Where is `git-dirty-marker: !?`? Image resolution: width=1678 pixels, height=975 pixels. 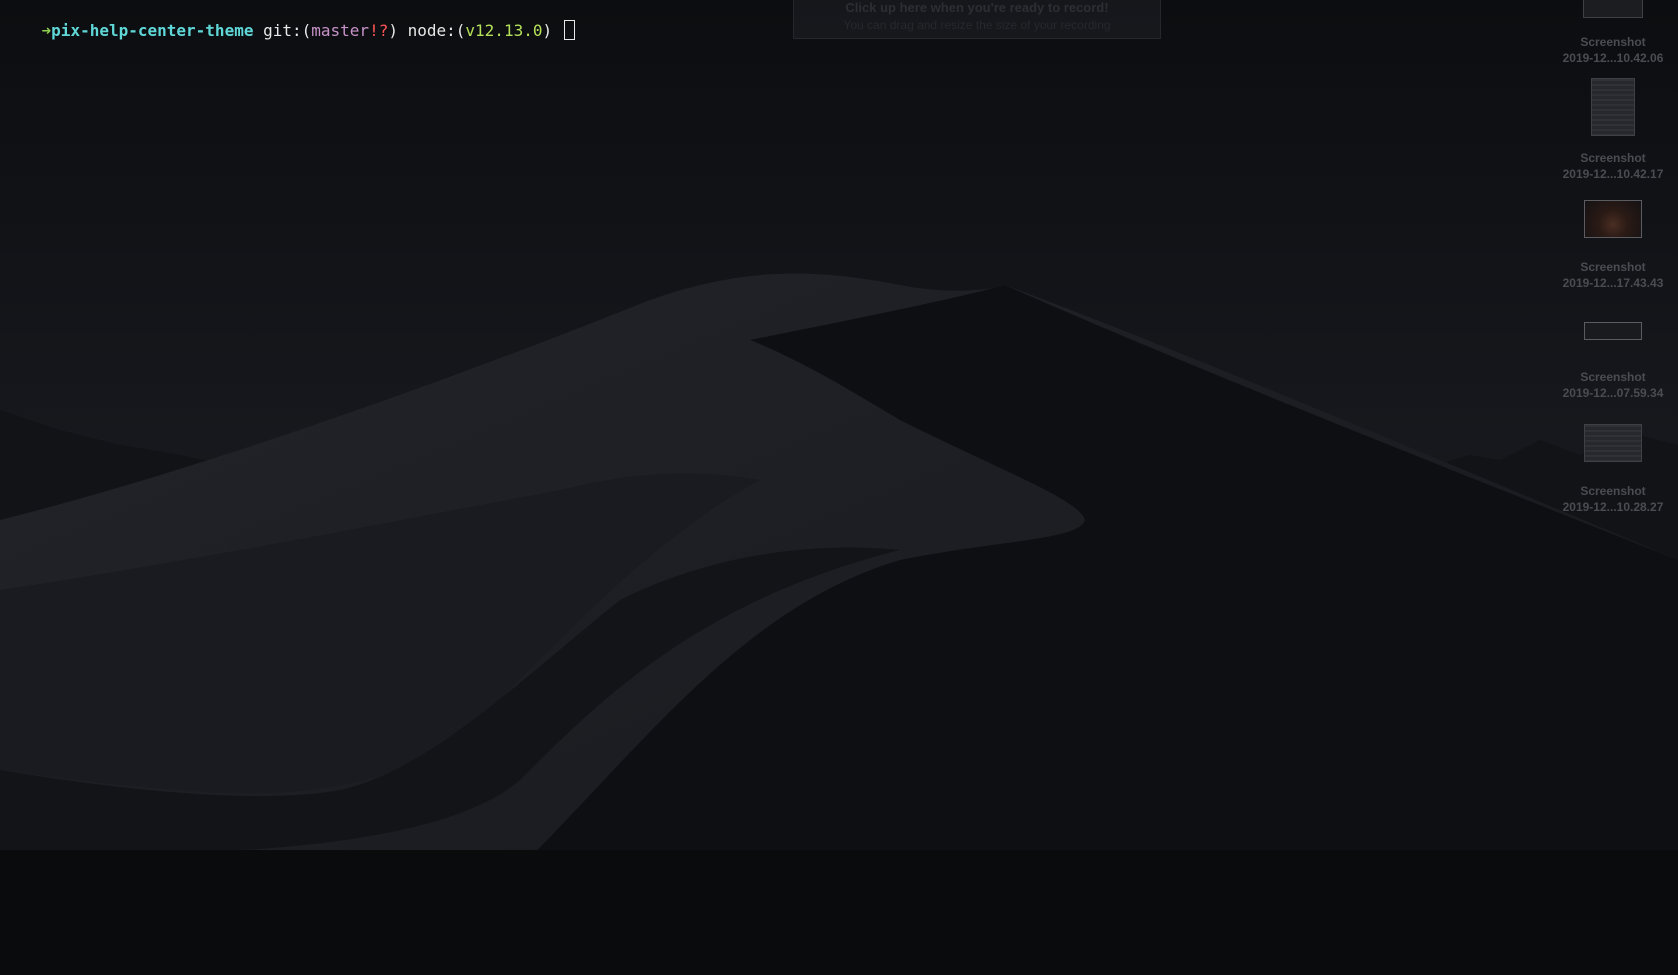 git-dirty-marker: !? is located at coordinates (379, 30).